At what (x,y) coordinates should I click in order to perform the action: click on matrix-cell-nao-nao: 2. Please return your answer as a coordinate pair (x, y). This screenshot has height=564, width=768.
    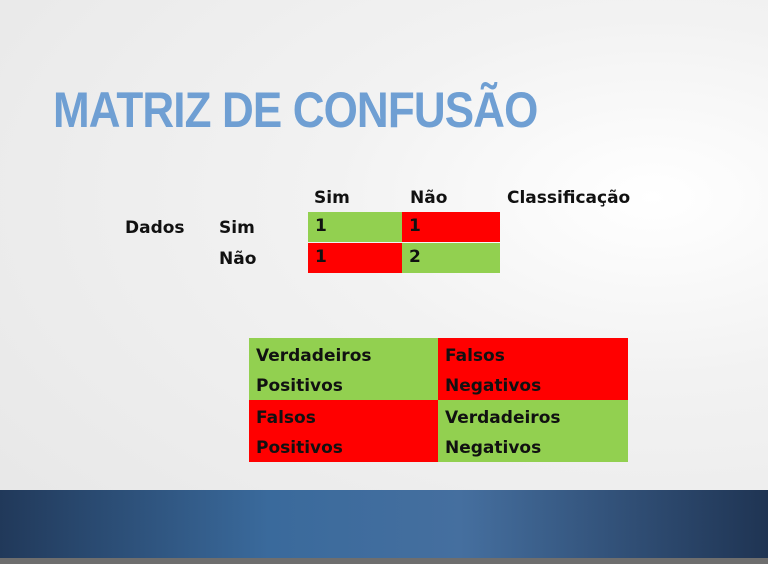
    Looking at the image, I should click on (451, 258).